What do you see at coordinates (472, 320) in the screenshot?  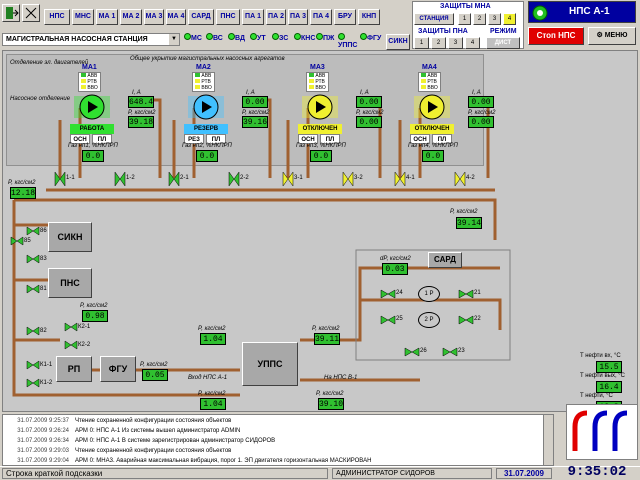 I see `sard-valve-22: 22` at bounding box center [472, 320].